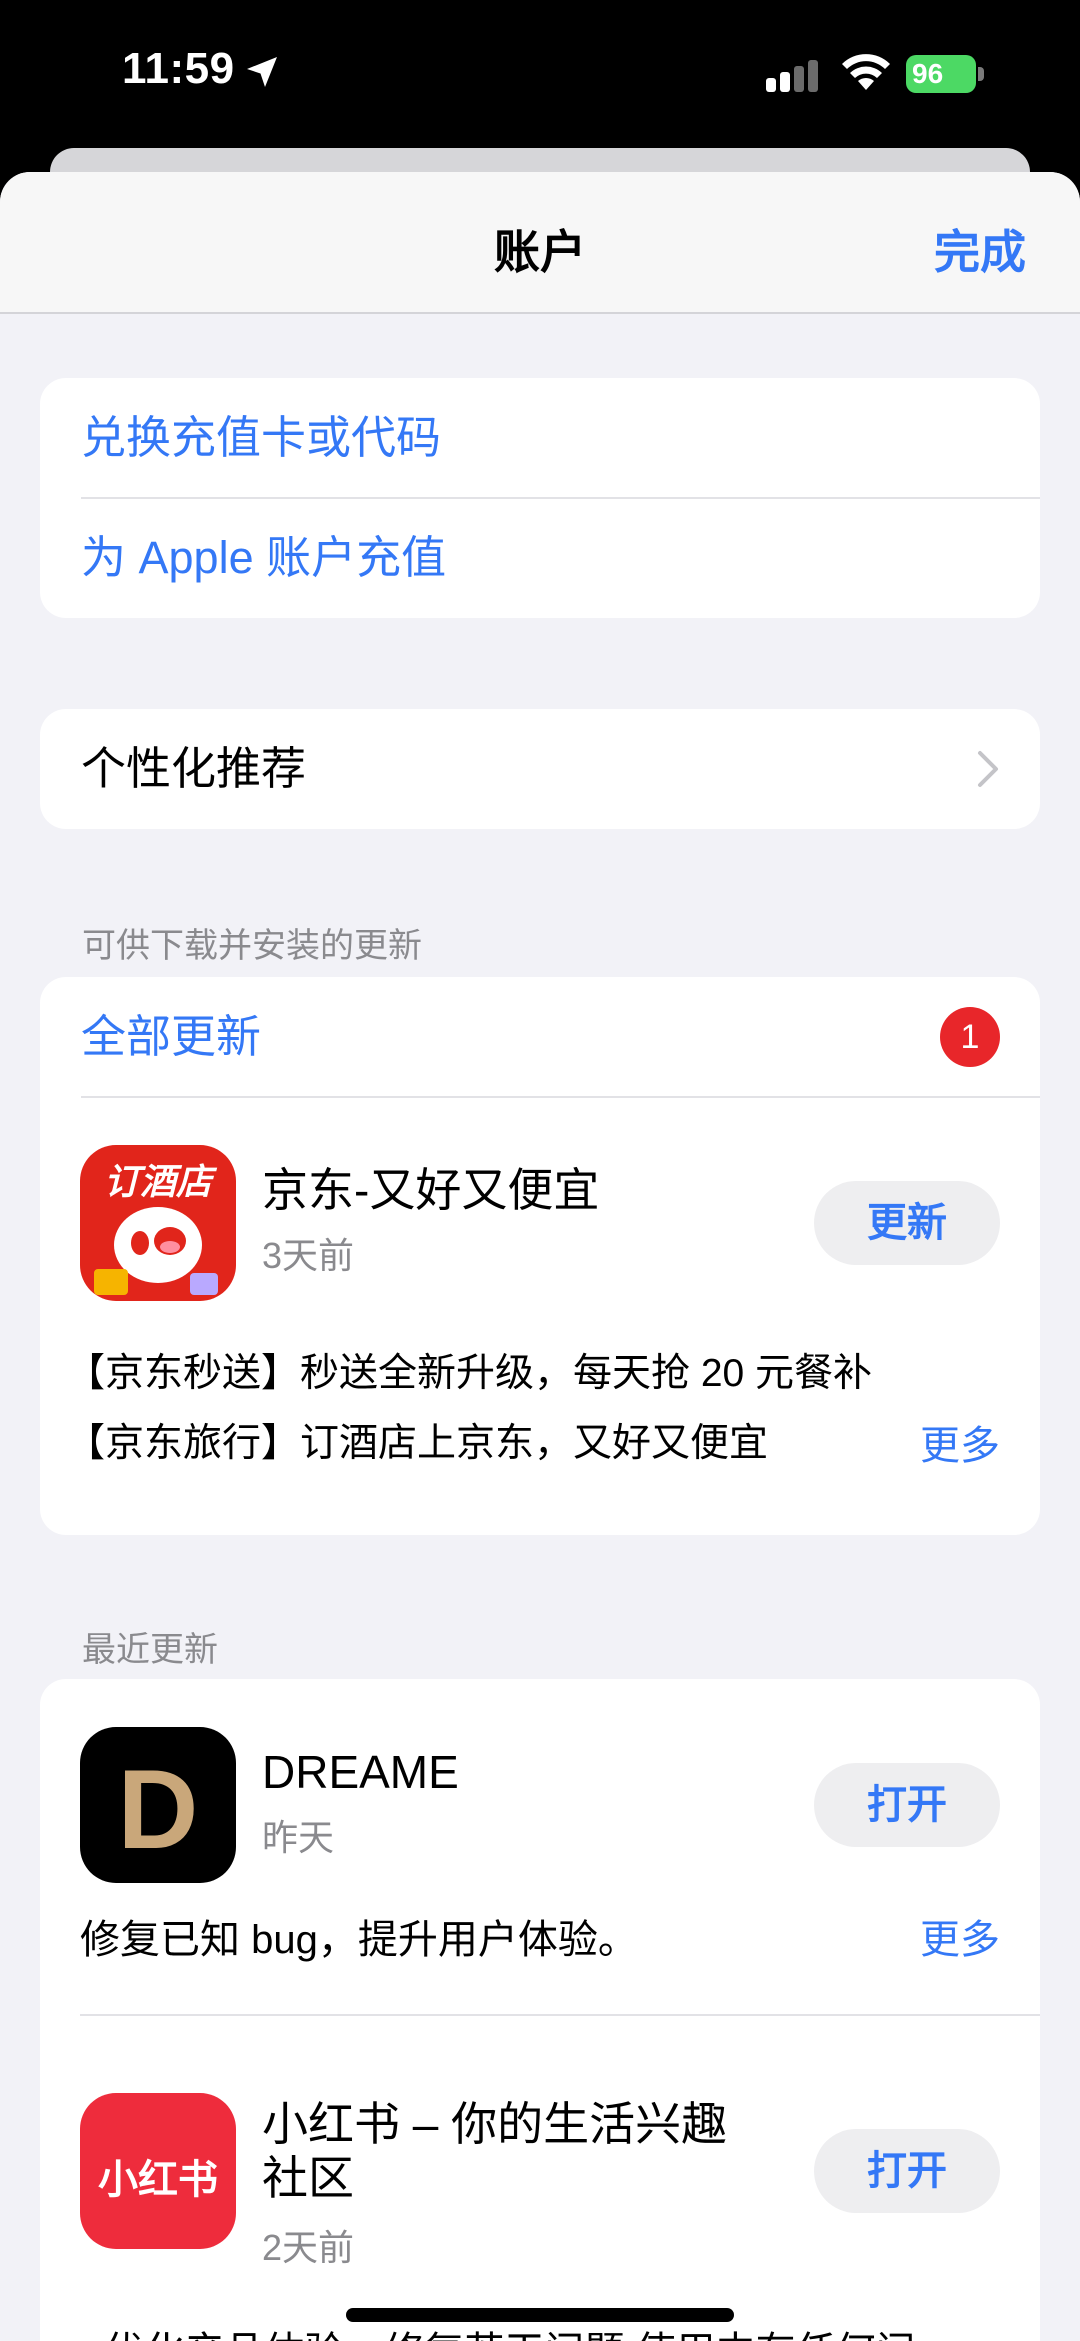  Describe the element at coordinates (540, 1037) in the screenshot. I see `update-all-button: 全部更新` at that location.